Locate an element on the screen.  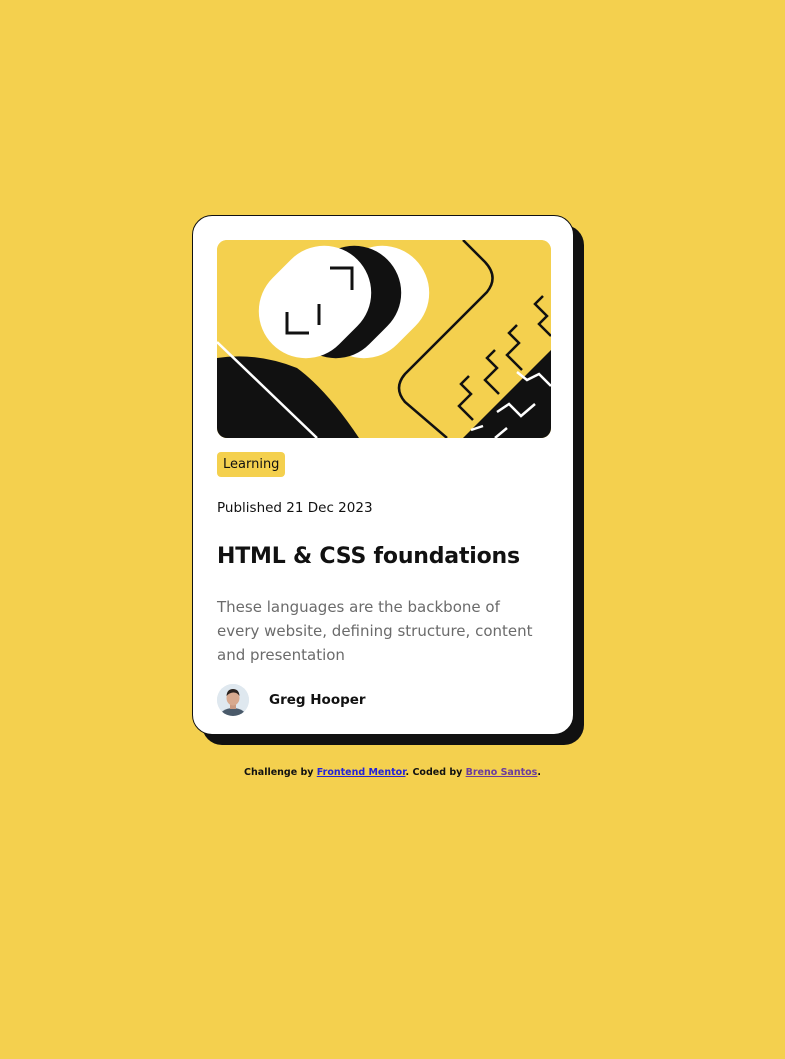
avatar is located at coordinates (233, 700).